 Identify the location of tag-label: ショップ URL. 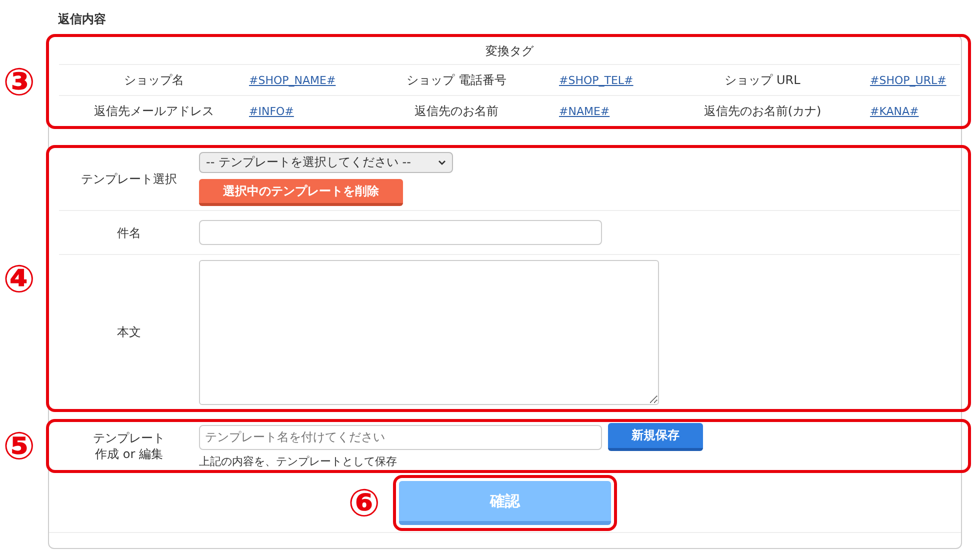
(763, 80).